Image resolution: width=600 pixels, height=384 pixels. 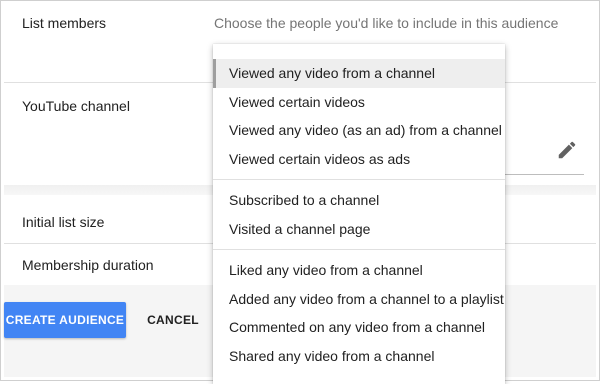 What do you see at coordinates (64, 23) in the screenshot?
I see `list-members-label: List members` at bounding box center [64, 23].